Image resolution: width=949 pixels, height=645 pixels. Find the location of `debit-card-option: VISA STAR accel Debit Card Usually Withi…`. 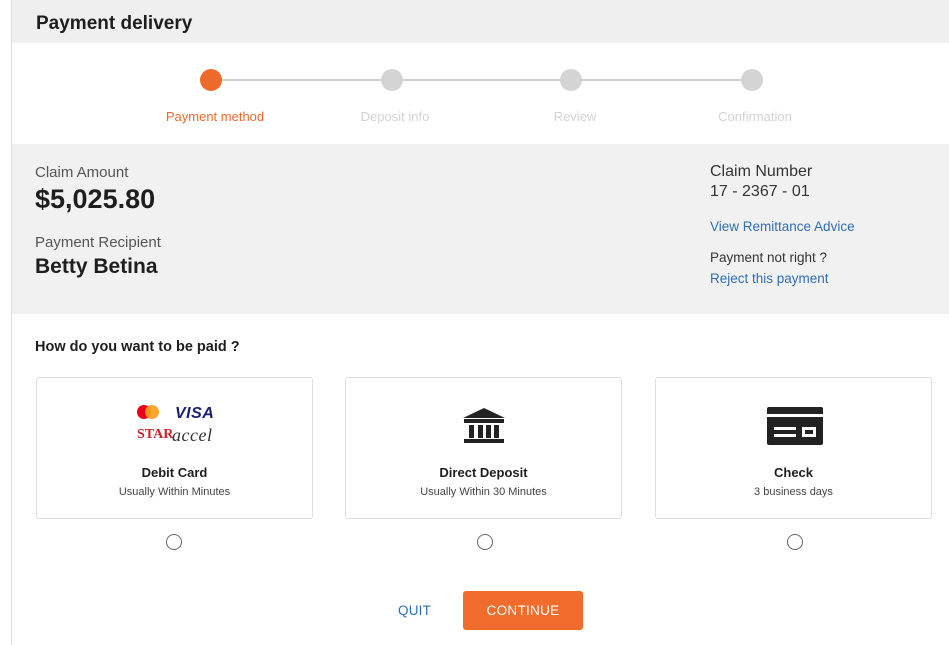

debit-card-option: VISA STAR accel Debit Card Usually Withi… is located at coordinates (174, 448).